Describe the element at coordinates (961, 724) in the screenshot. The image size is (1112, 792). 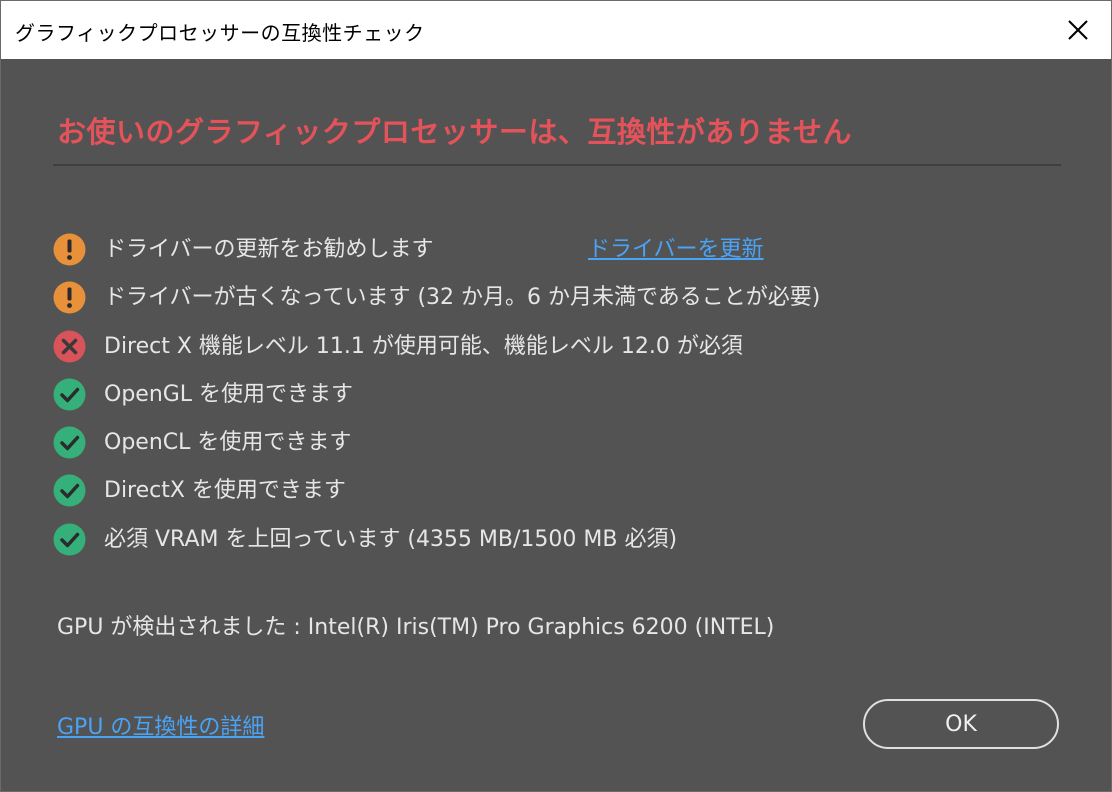
I see `ok-button: OK` at that location.